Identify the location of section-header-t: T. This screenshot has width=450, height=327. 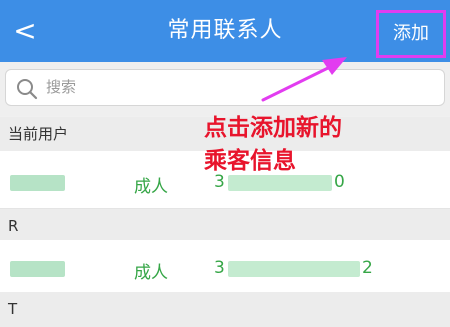
(225, 309).